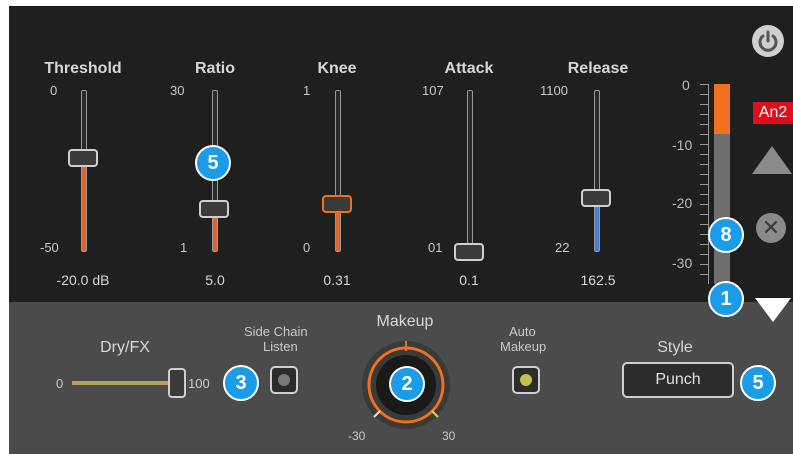  Describe the element at coordinates (554, 90) in the screenshot. I see `release-max: 1100` at that location.